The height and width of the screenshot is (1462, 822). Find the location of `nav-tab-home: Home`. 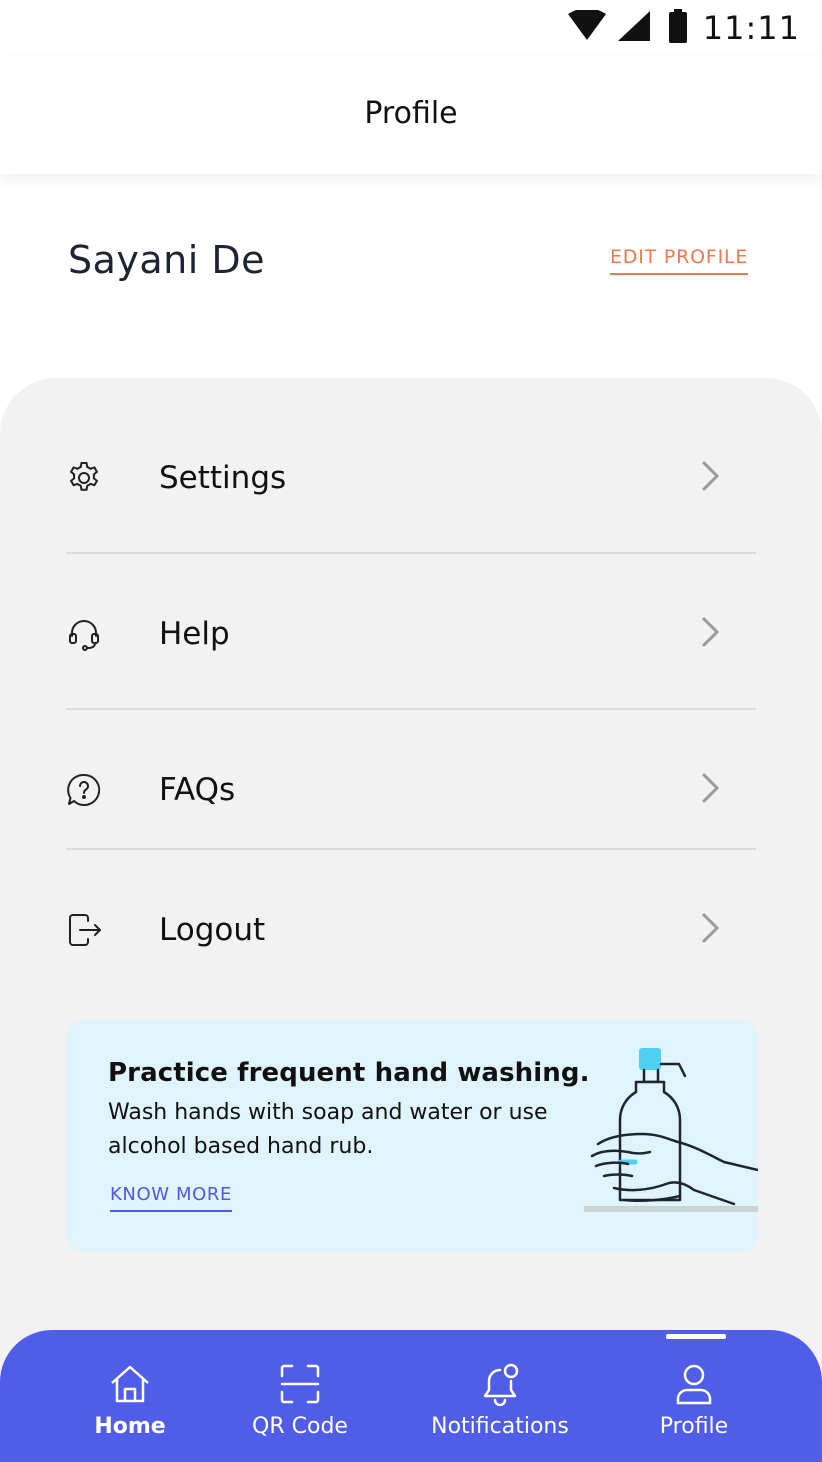

nav-tab-home: Home is located at coordinates (130, 1396).